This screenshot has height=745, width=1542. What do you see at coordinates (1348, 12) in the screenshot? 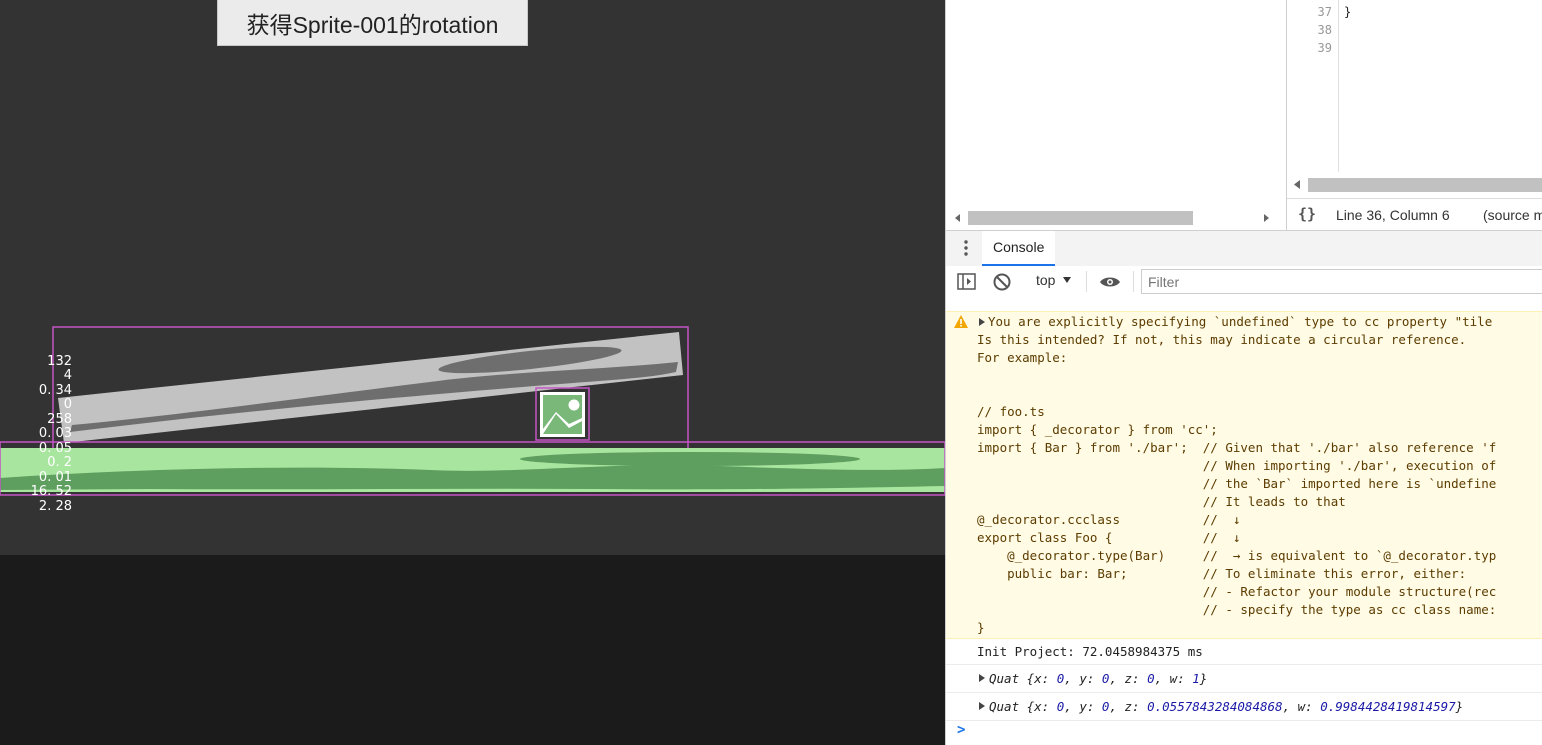
I see `code-line: }` at bounding box center [1348, 12].